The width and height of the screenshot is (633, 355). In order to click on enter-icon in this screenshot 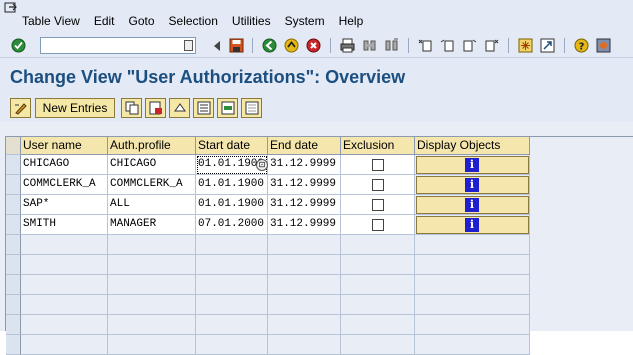, I will do `click(18, 45)`.